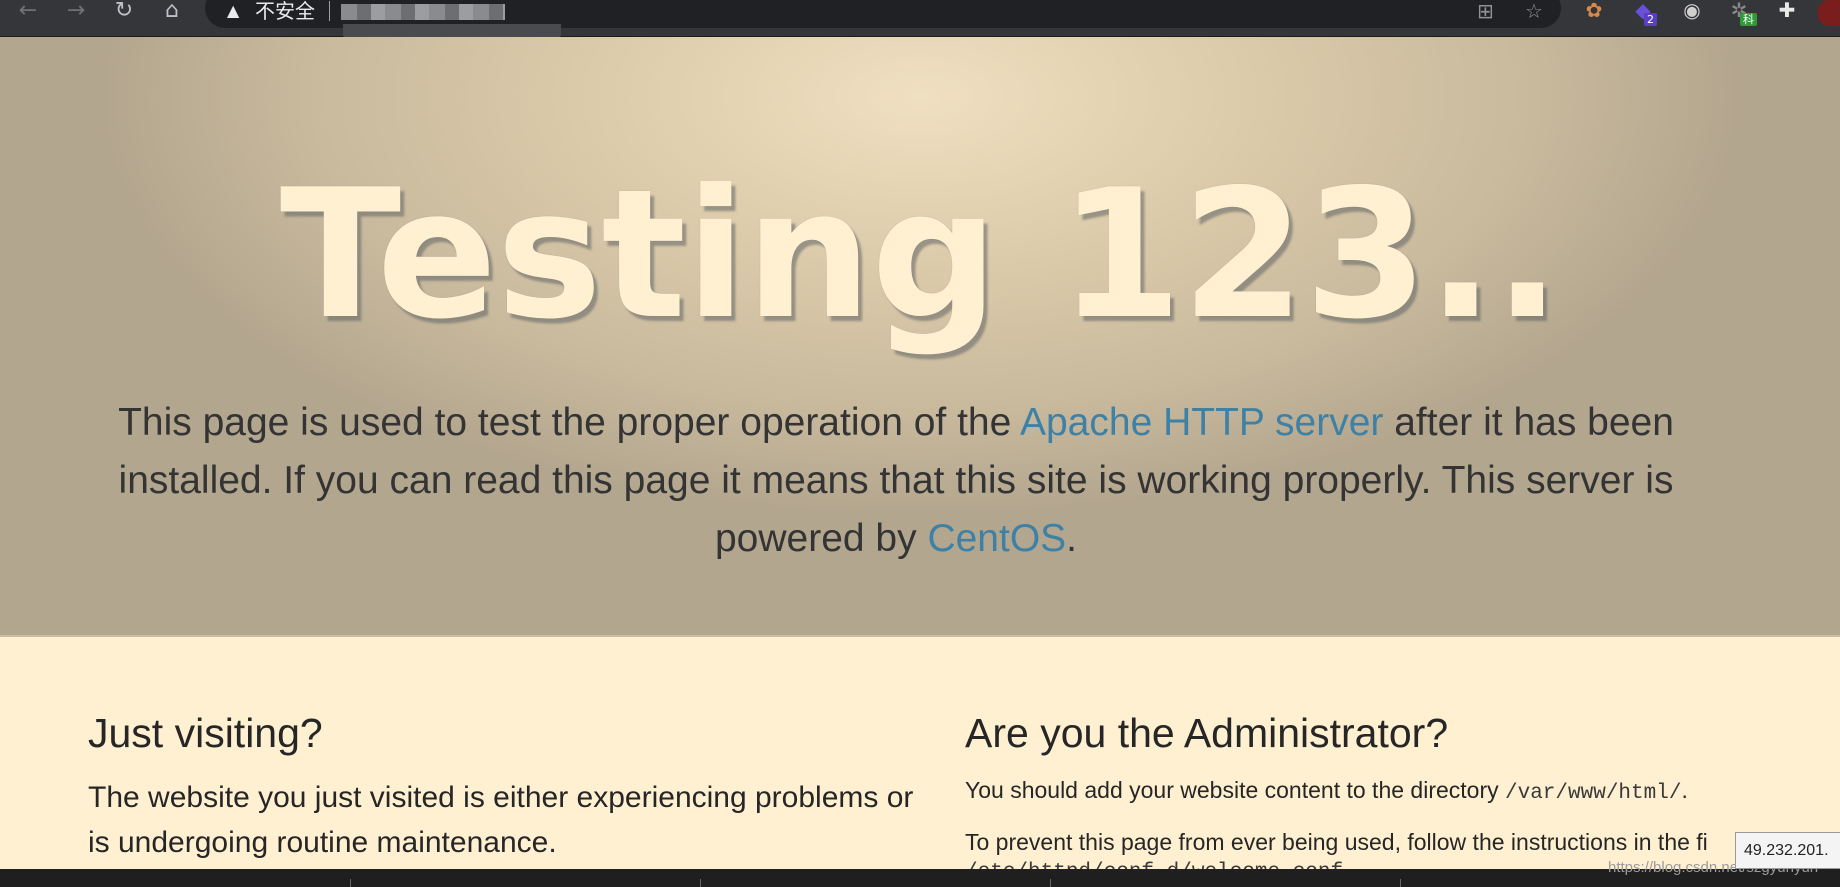 This screenshot has height=887, width=1840. Describe the element at coordinates (1201, 422) in the screenshot. I see `apache-link: Apache HTTP server` at that location.